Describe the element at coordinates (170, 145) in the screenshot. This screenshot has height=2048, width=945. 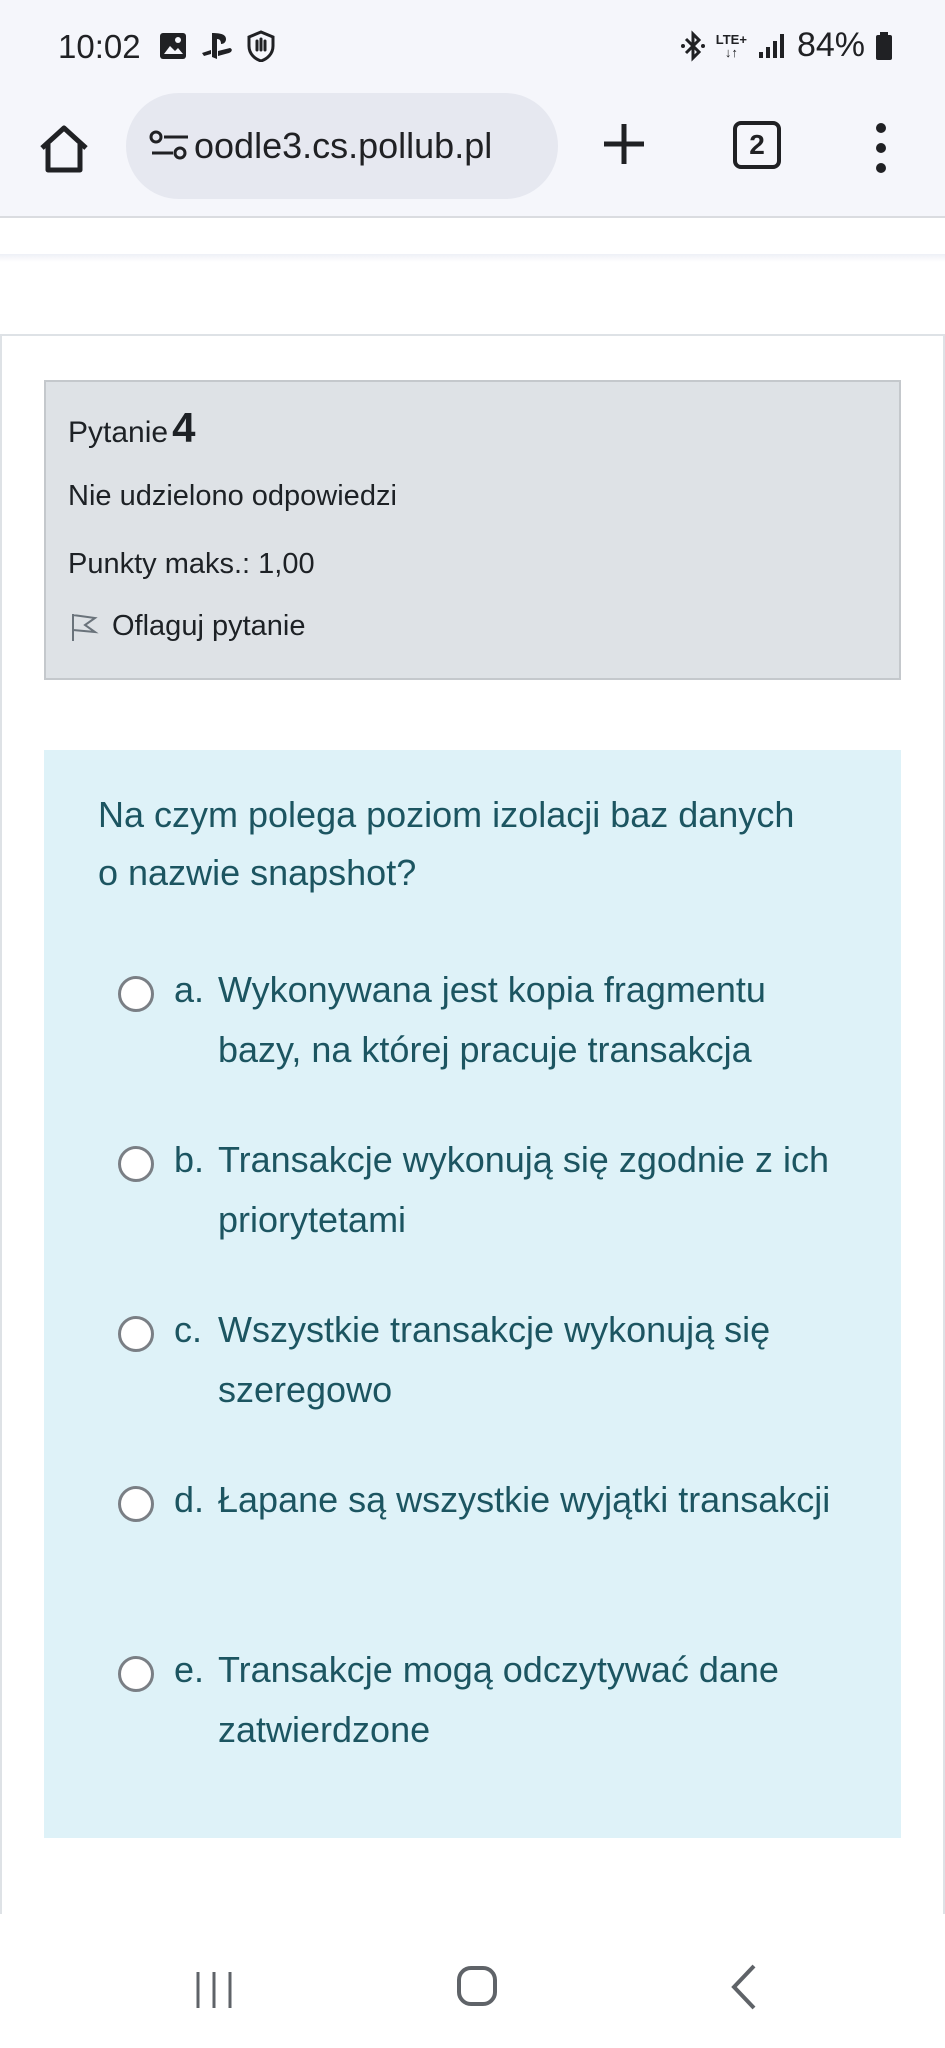
I see `site-settings-icon` at that location.